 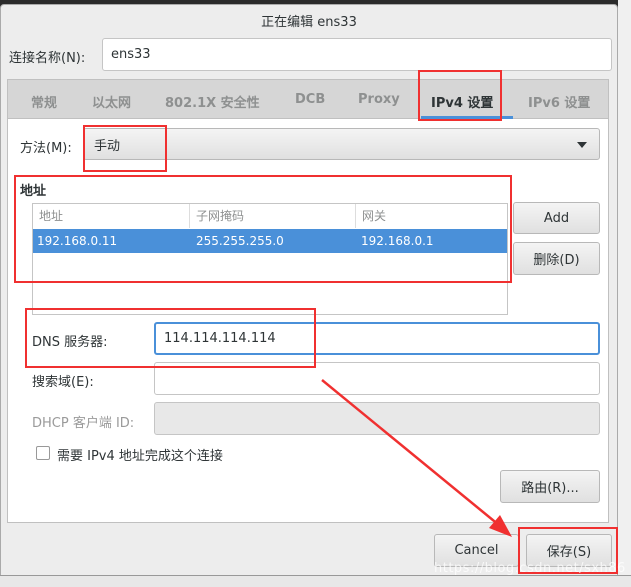 What do you see at coordinates (416, 458) in the screenshot?
I see `annotation-arrow-icon` at bounding box center [416, 458].